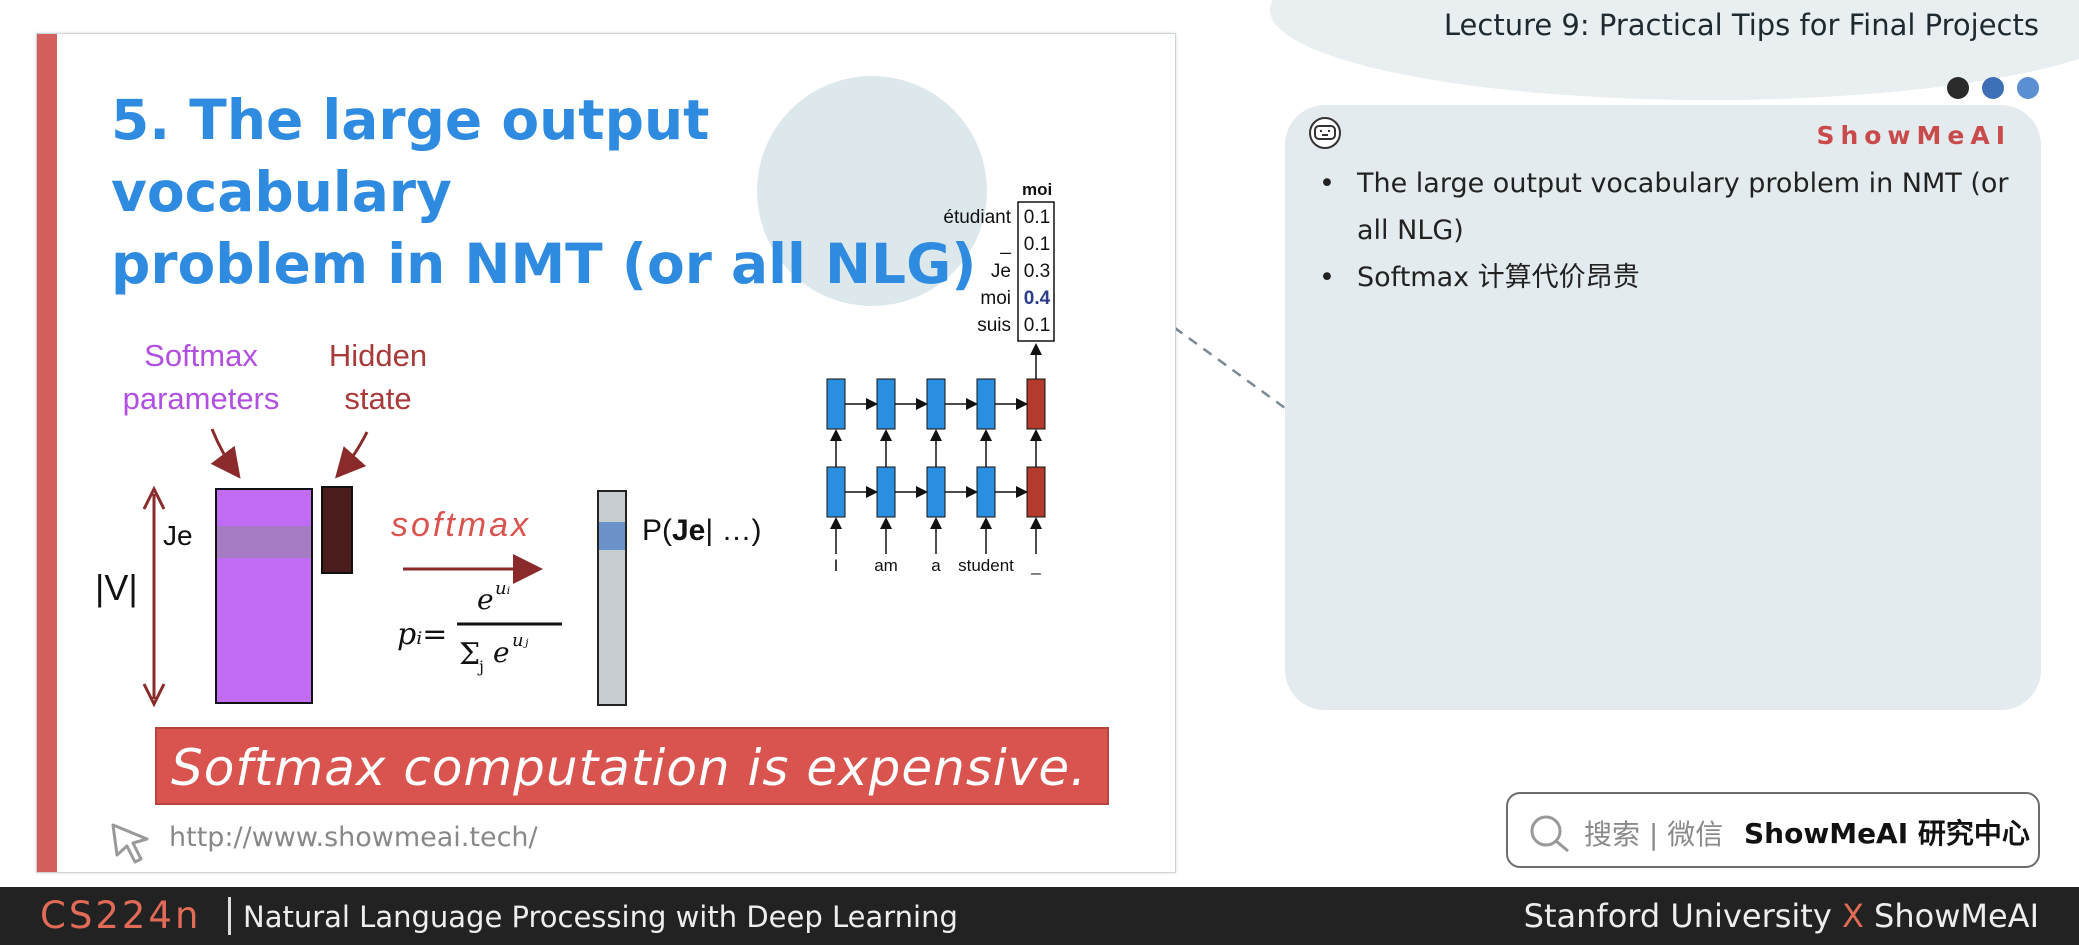  What do you see at coordinates (1325, 133) in the screenshot?
I see `robot-icon` at bounding box center [1325, 133].